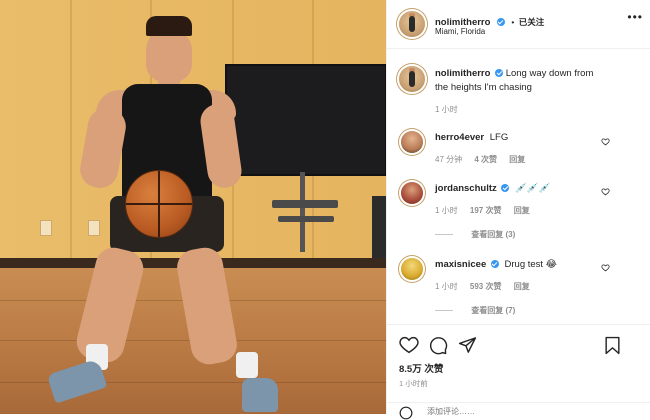 This screenshot has width=650, height=420. What do you see at coordinates (493, 234) in the screenshot?
I see `view-replies-label: 查看回复 (3)` at bounding box center [493, 234].